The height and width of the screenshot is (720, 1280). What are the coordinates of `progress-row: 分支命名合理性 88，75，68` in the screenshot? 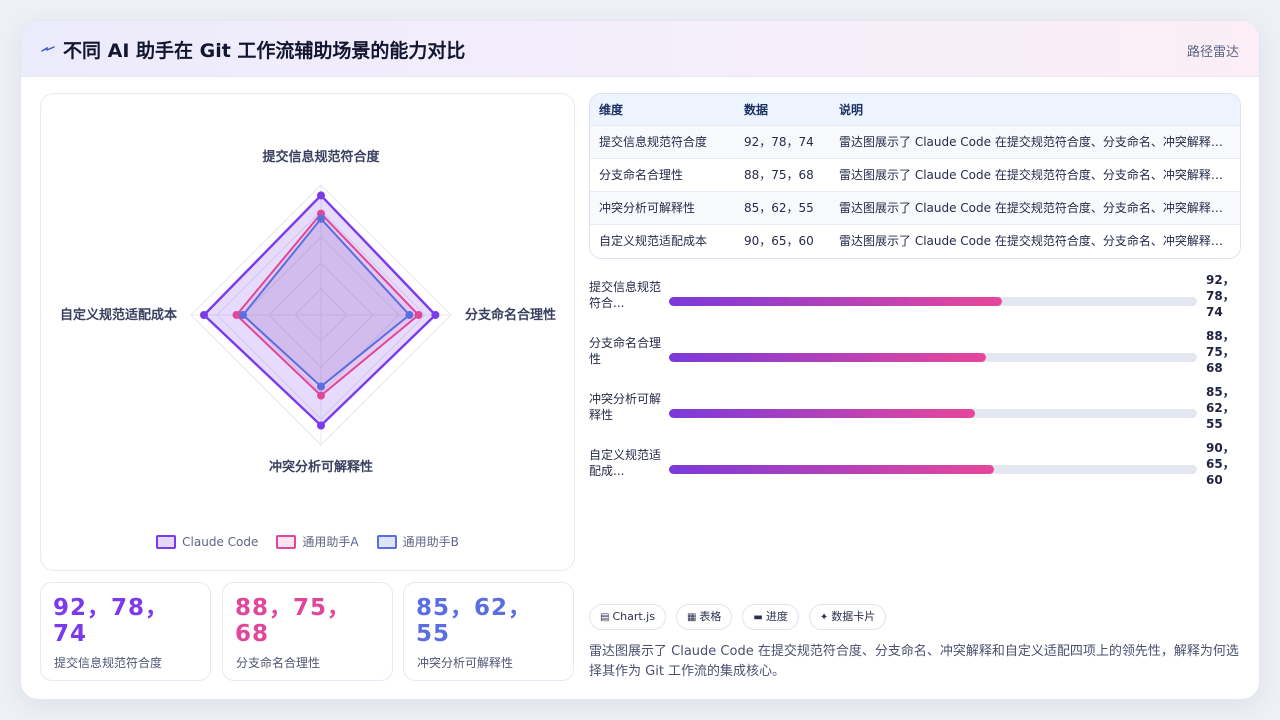 It's located at (915, 360).